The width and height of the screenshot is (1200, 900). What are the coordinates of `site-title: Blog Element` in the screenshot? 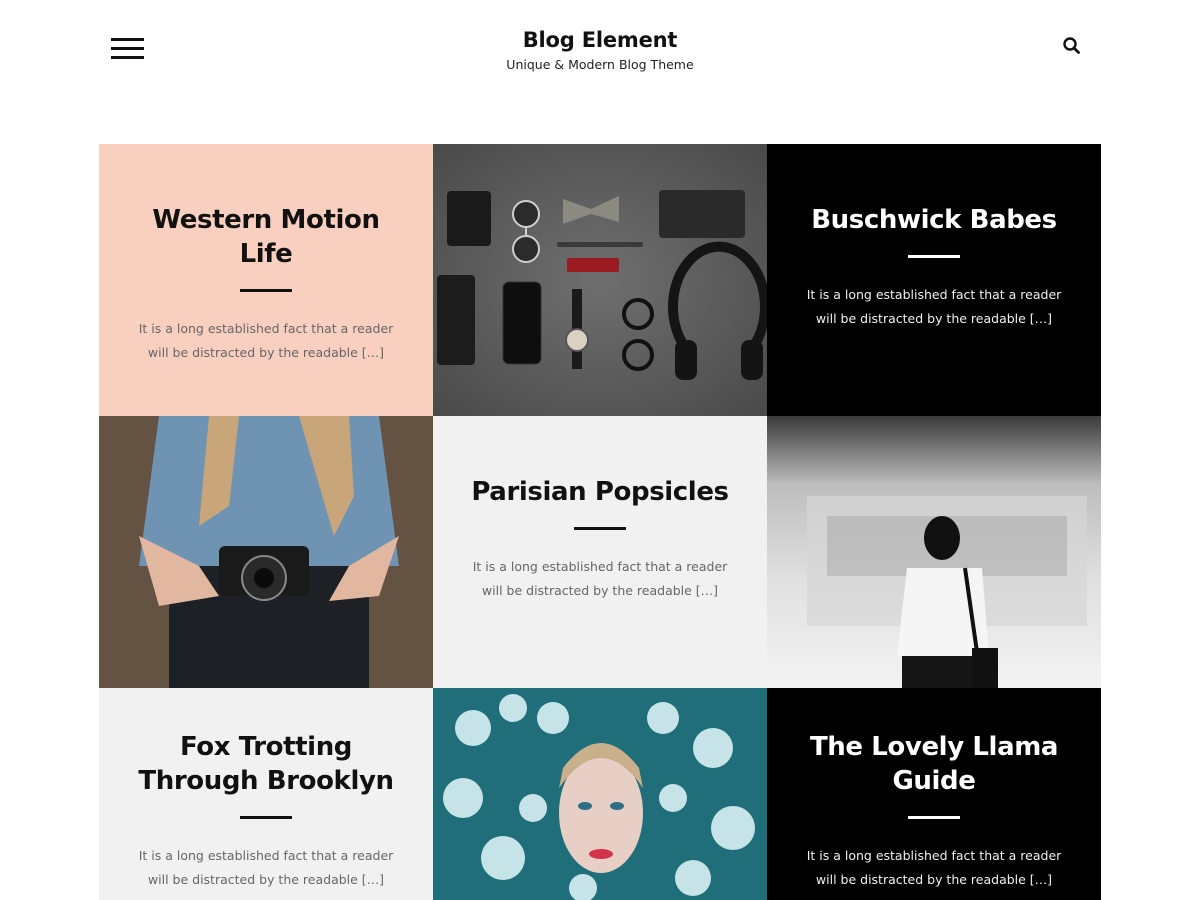 It's located at (600, 40).